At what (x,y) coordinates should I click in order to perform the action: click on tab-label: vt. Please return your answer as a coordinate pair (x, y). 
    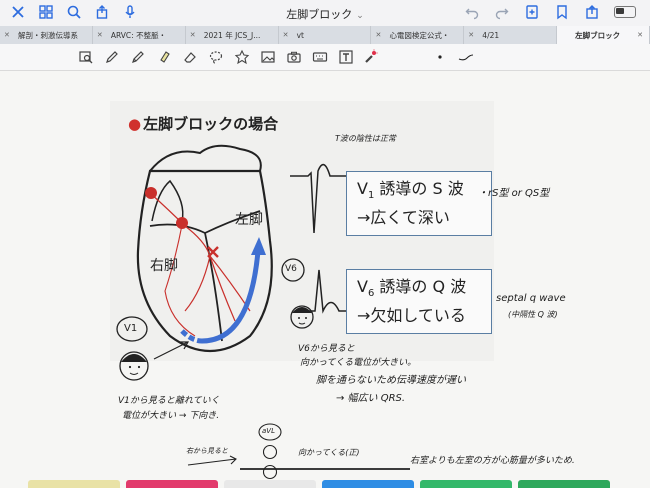
    Looking at the image, I should click on (300, 35).